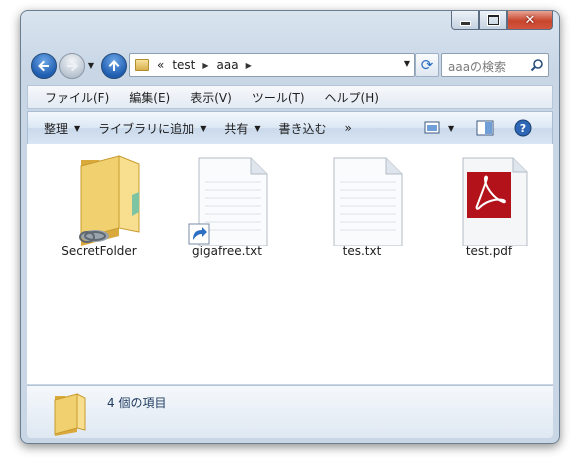  I want to click on preview-pane-button, so click(485, 128).